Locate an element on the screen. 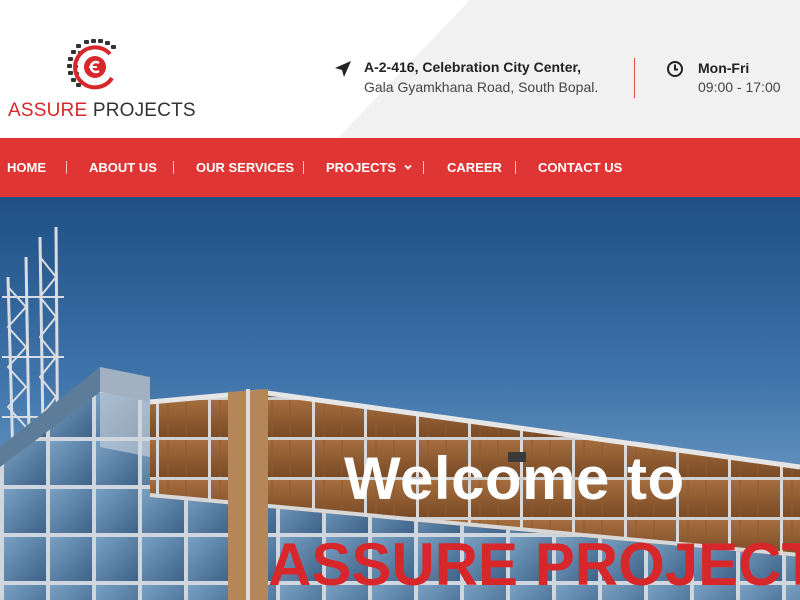 The image size is (800, 600). address-line-1: A-2-416, Celebration City Center, is located at coordinates (473, 67).